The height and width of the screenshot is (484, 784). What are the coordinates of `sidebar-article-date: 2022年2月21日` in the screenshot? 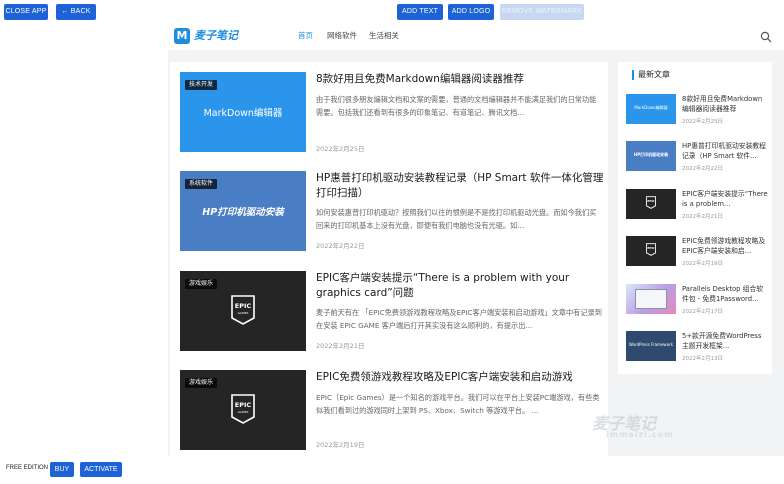 It's located at (702, 217).